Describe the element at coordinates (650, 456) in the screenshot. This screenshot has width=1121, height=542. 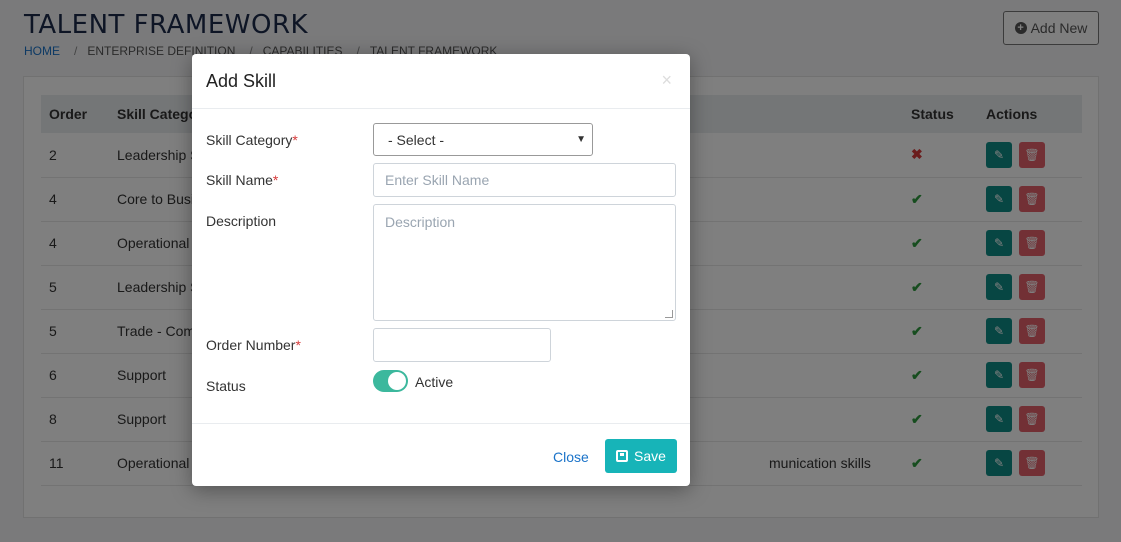
I see `save-label: Save` at that location.